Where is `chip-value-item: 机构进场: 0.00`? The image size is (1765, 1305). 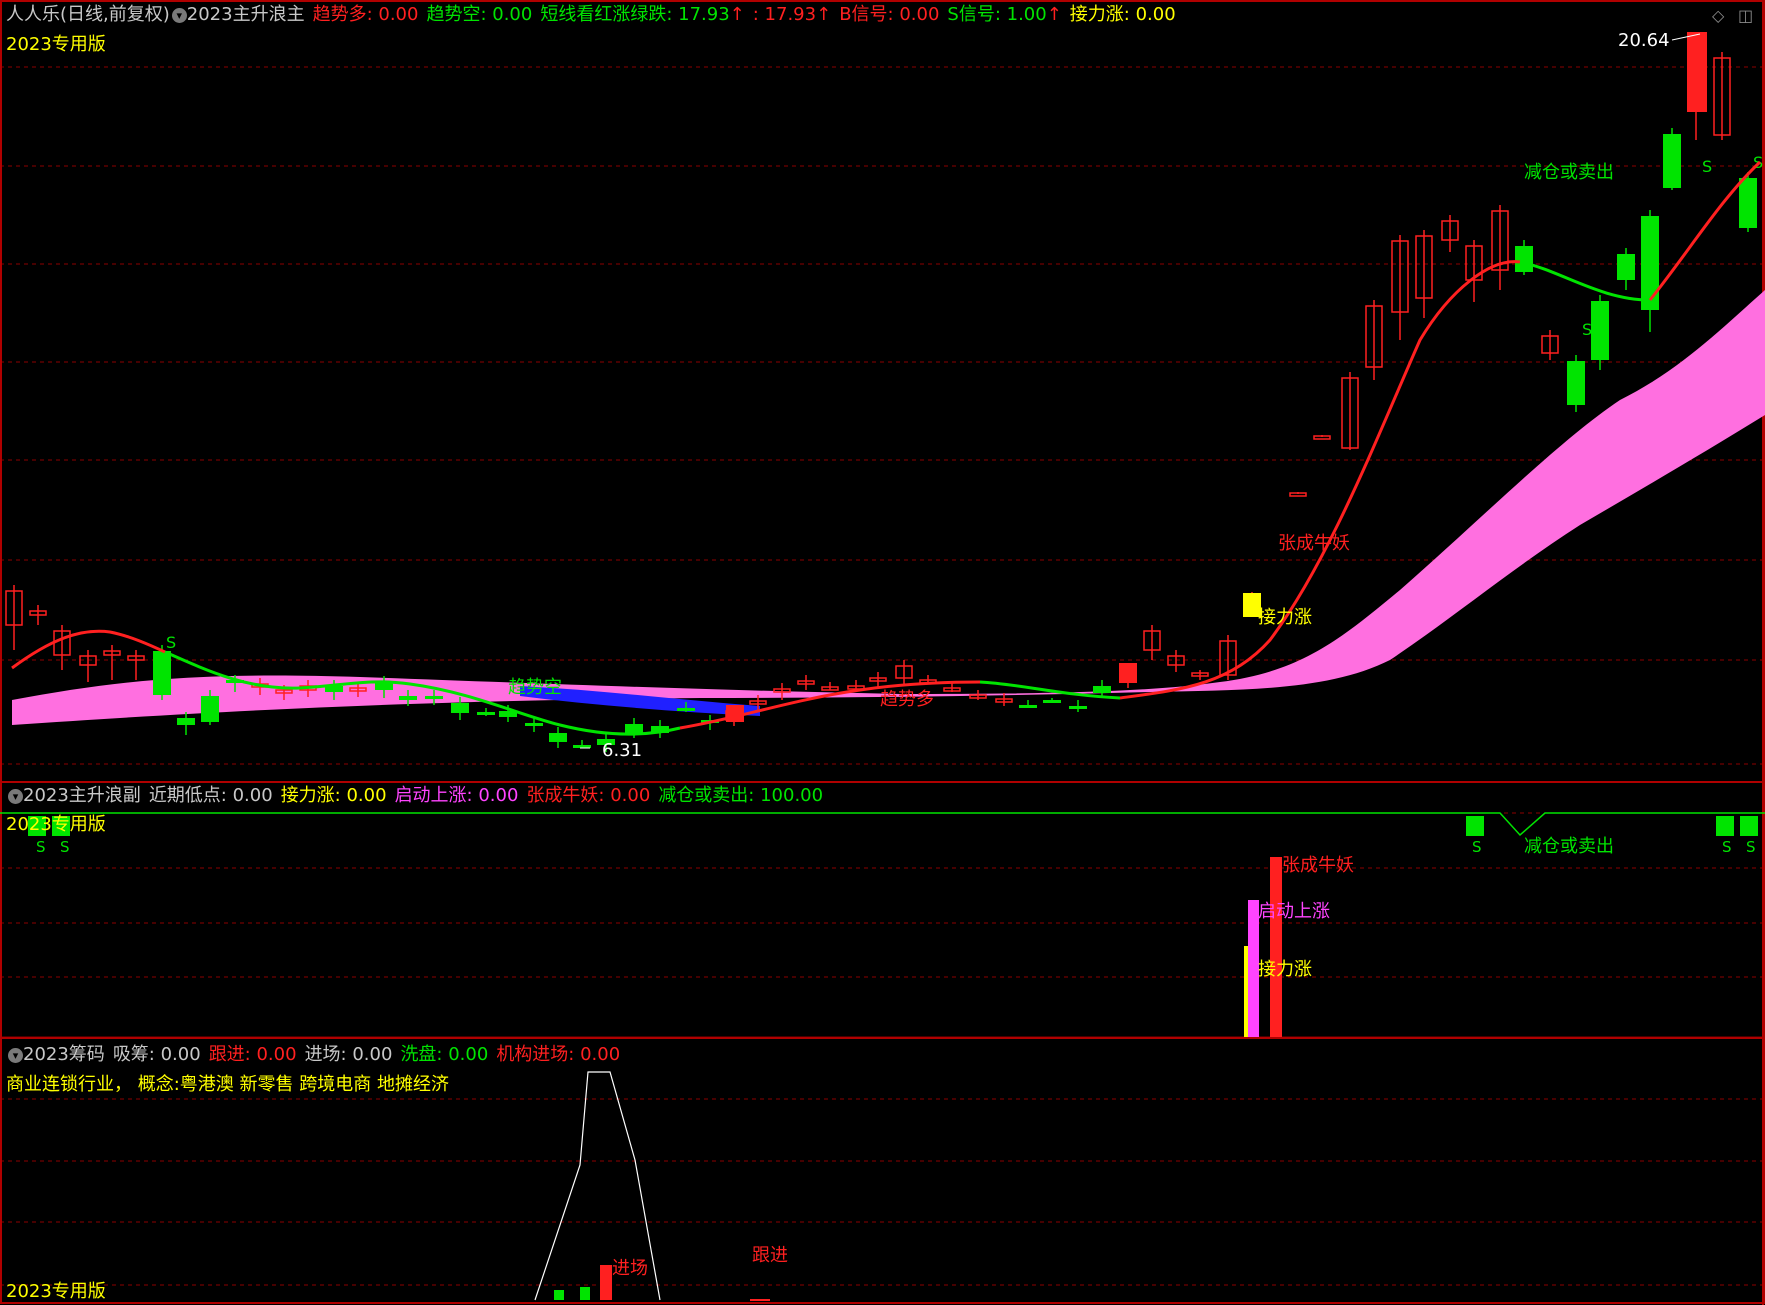 chip-value-item: 机构进场: 0.00 is located at coordinates (558, 1054).